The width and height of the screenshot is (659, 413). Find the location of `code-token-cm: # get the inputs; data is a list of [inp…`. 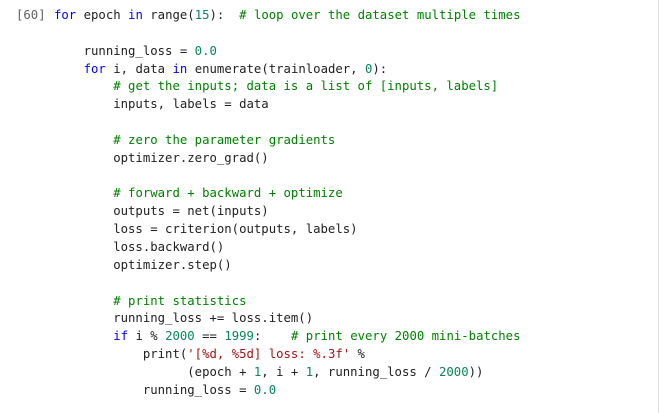

code-token-cm: # get the inputs; data is a list of [inp… is located at coordinates (306, 86).